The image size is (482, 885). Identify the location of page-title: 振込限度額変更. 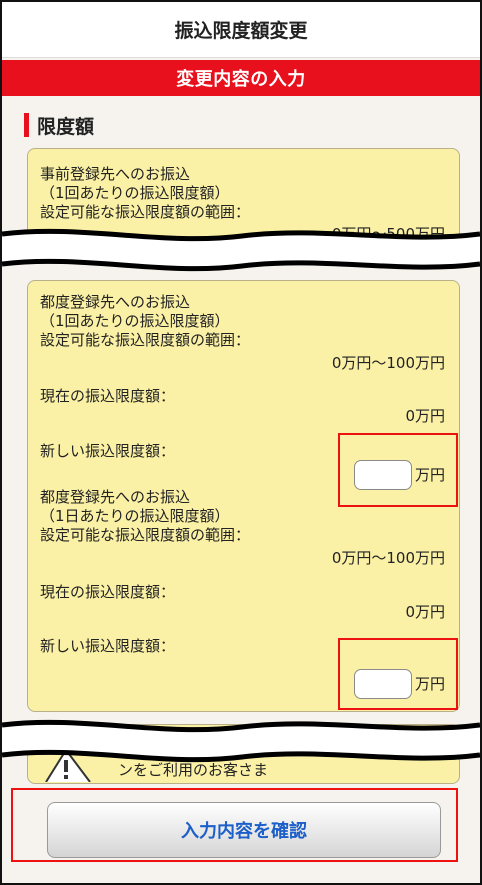
(241, 30).